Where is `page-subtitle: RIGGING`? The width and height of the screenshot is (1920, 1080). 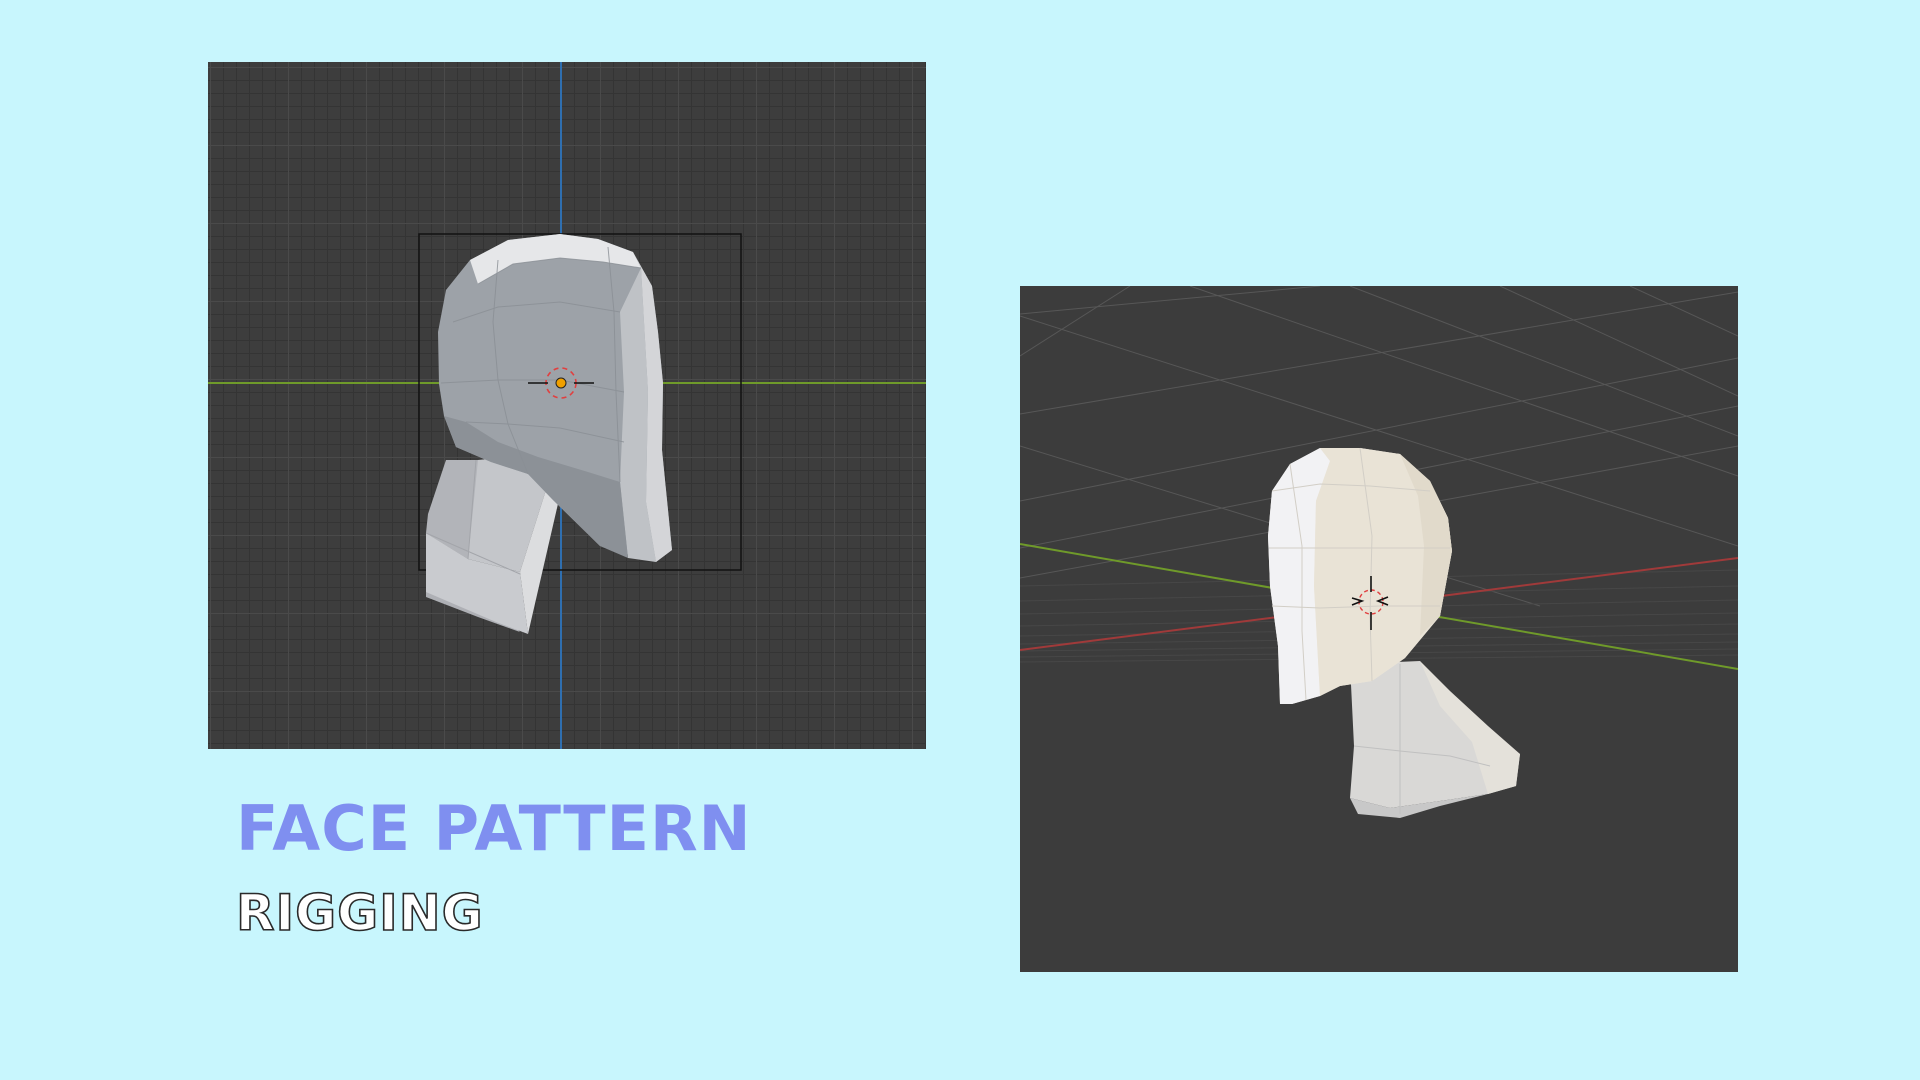 page-subtitle: RIGGING is located at coordinates (359, 913).